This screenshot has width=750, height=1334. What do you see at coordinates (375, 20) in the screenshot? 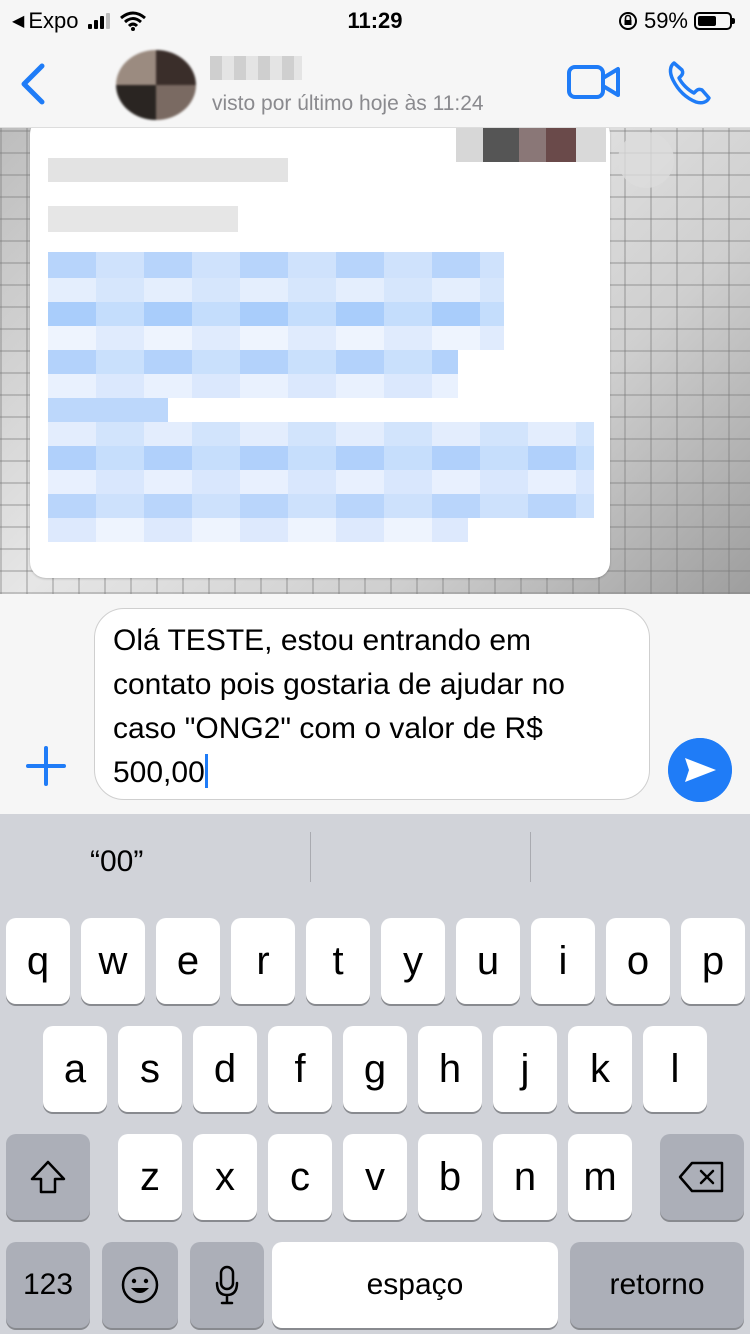
I see `status-bar: ◀ Expo 11:29 59%` at bounding box center [375, 20].